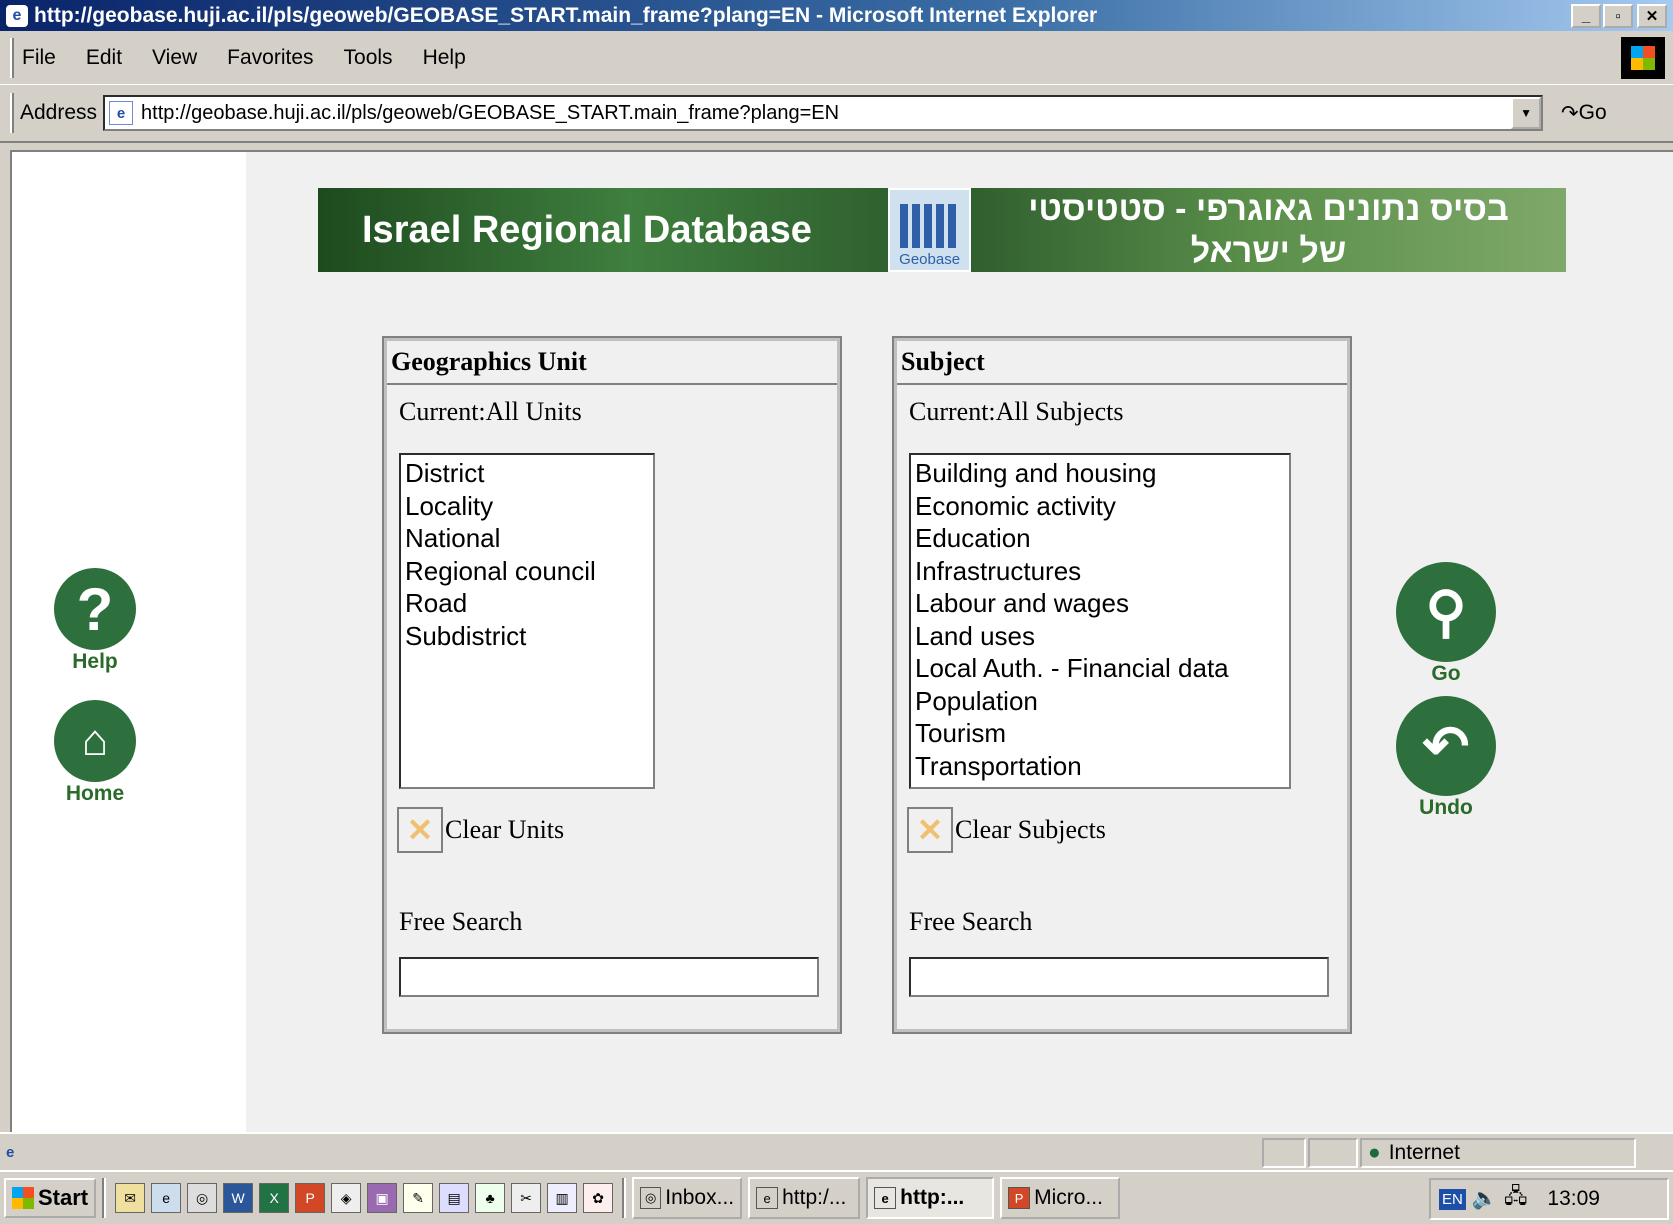 Image resolution: width=1673 pixels, height=1224 pixels. What do you see at coordinates (1652, 16) in the screenshot?
I see `close-button: ✕` at bounding box center [1652, 16].